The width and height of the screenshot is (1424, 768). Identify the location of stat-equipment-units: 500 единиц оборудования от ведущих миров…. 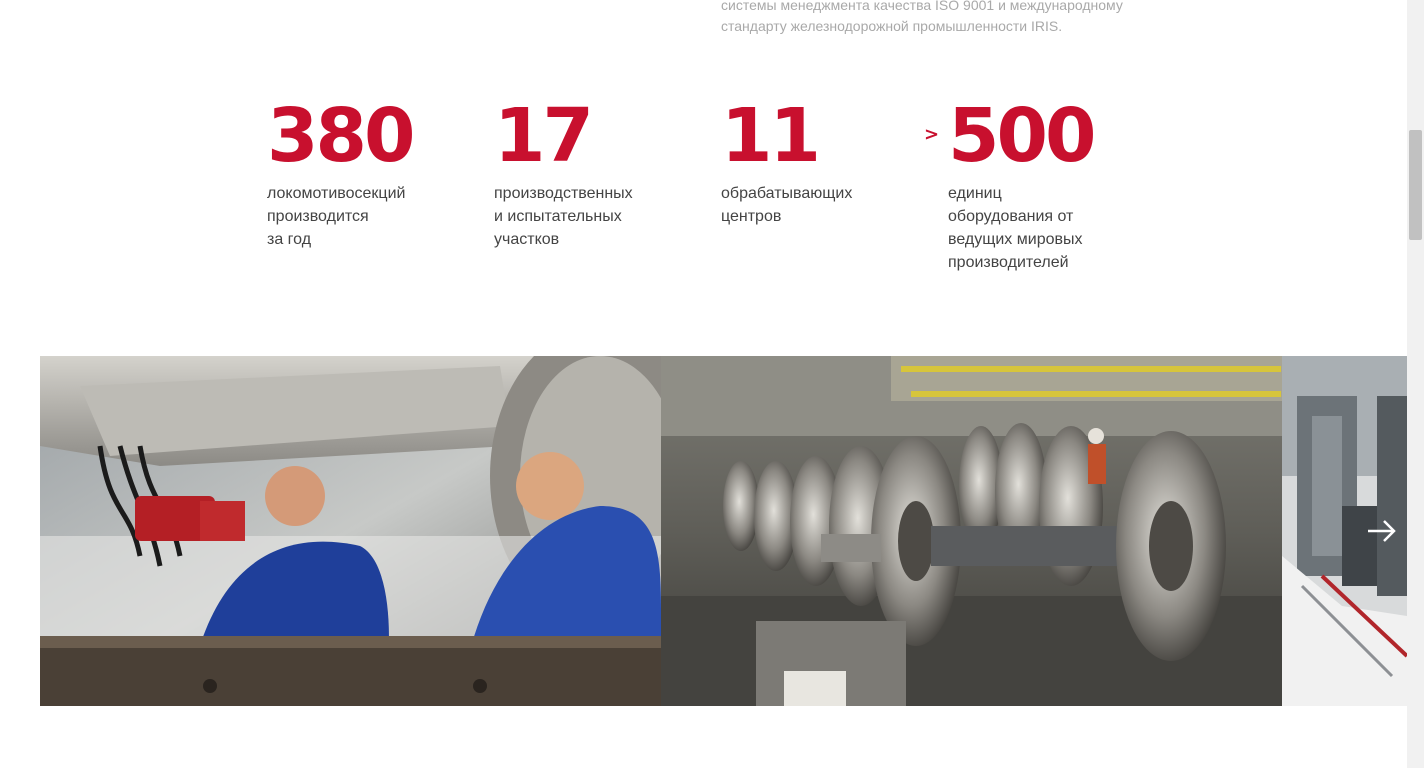
(1048, 183).